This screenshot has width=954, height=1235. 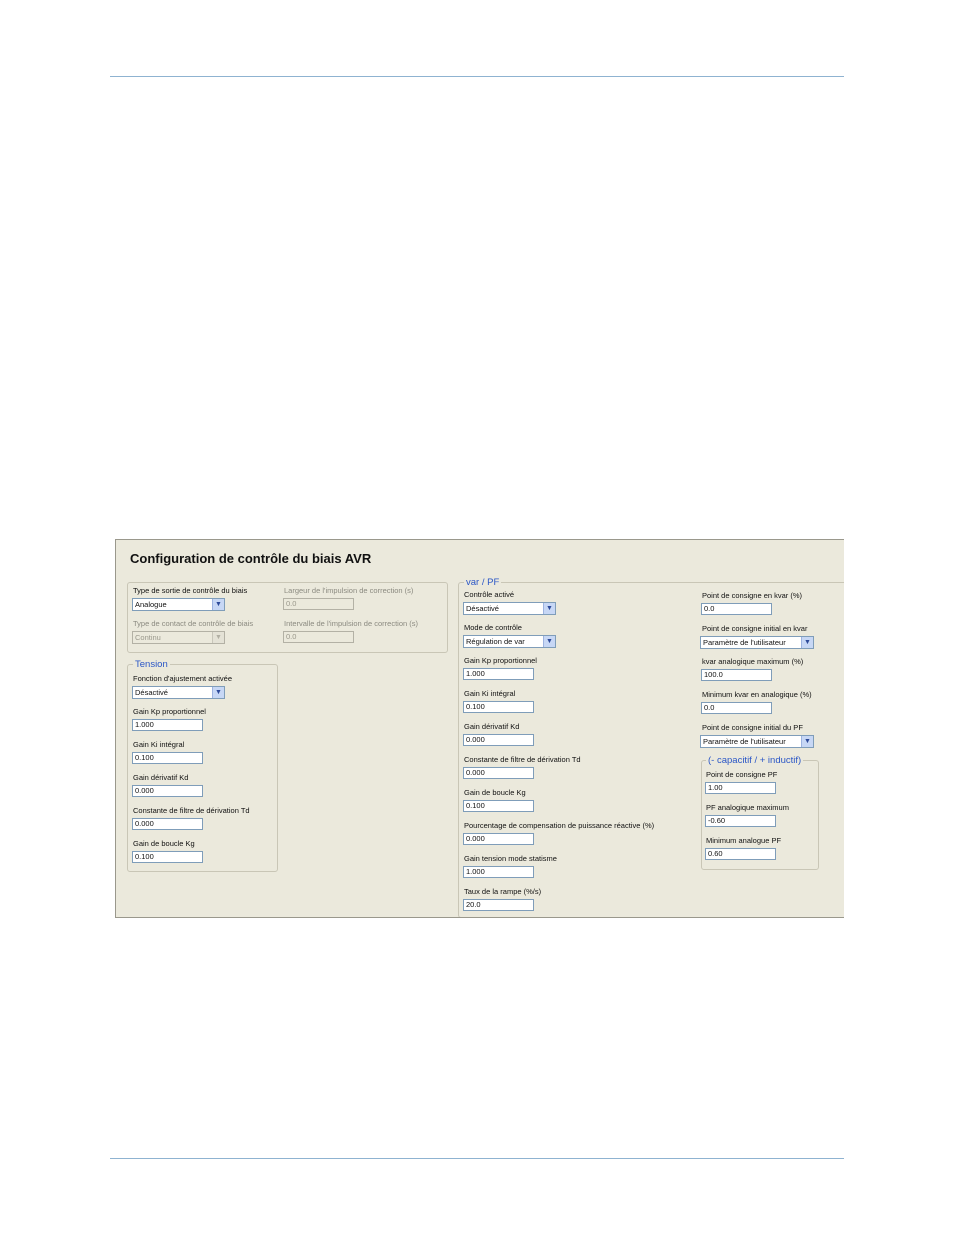 What do you see at coordinates (178, 604) in the screenshot?
I see `output-type-dropdown: Analogue ▼` at bounding box center [178, 604].